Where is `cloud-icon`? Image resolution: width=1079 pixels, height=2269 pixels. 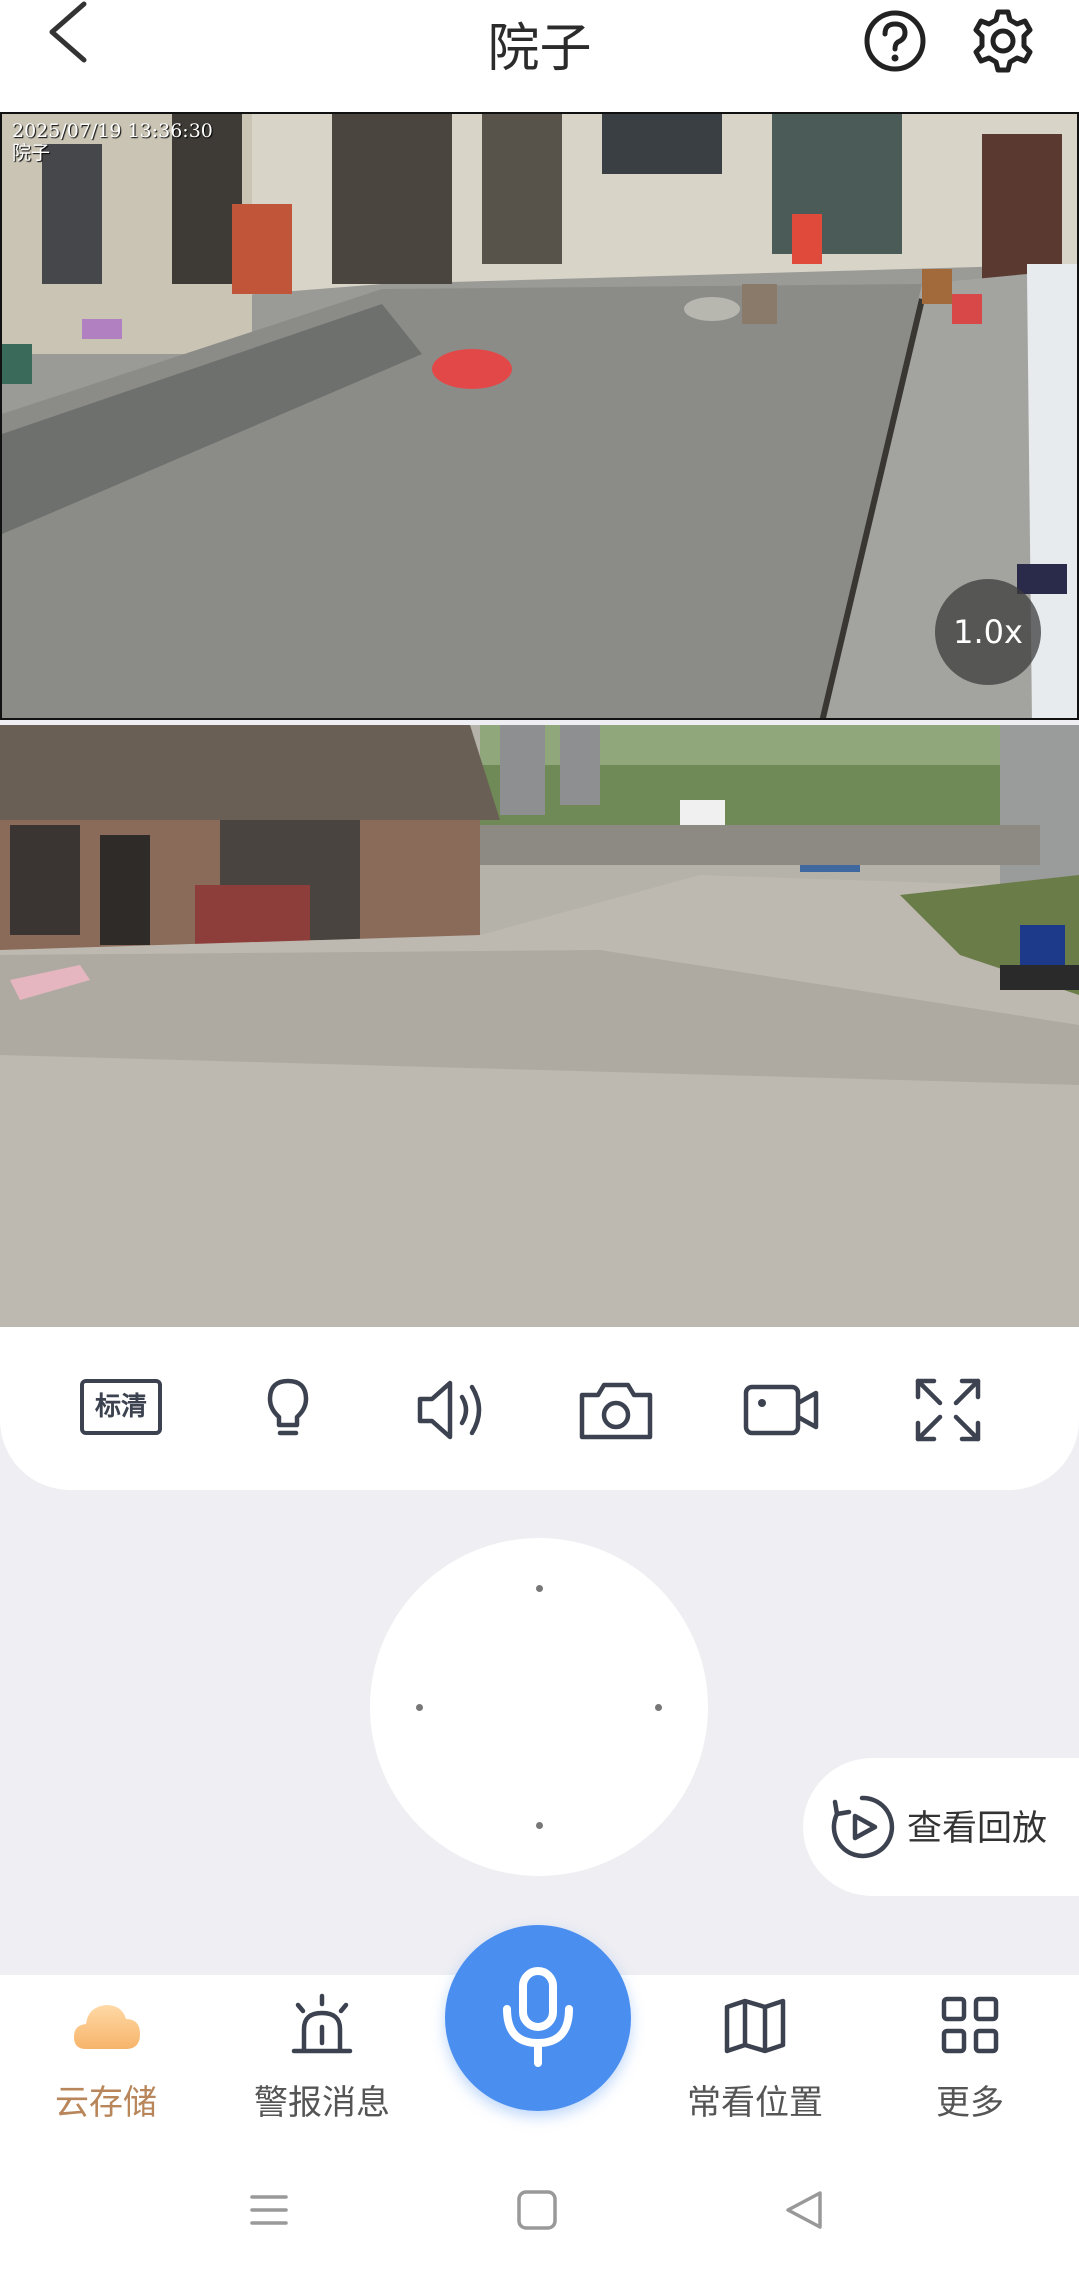
cloud-icon is located at coordinates (107, 2027).